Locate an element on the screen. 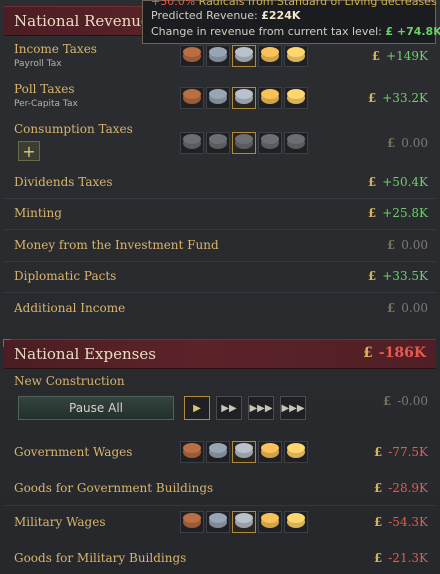  frame-corner is located at coordinates (7, 343).